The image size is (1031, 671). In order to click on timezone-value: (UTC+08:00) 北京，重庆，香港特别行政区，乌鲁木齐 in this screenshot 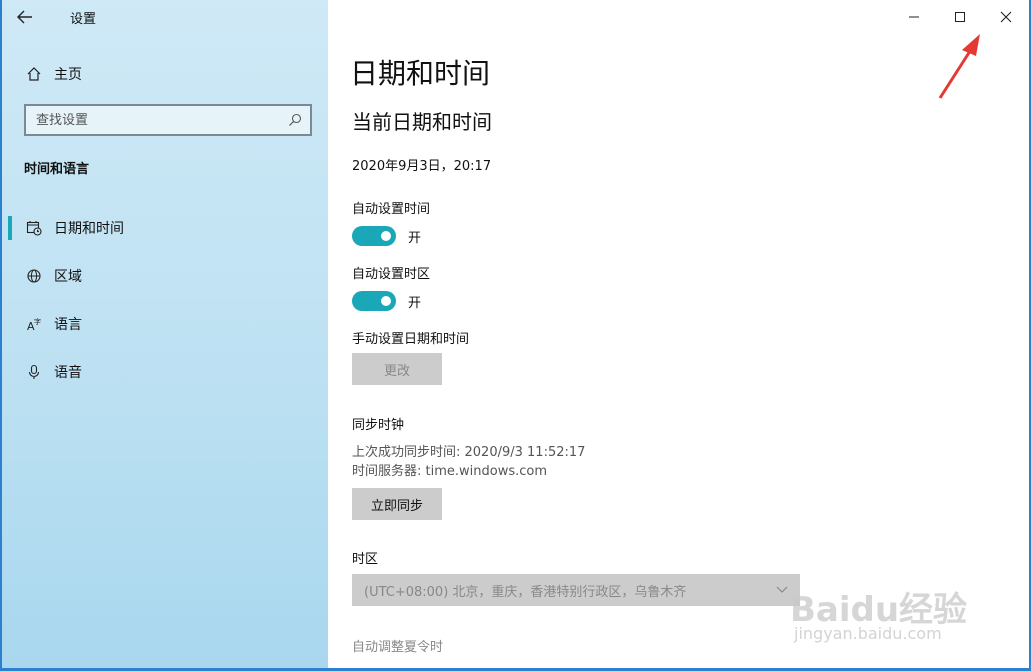, I will do `click(525, 592)`.